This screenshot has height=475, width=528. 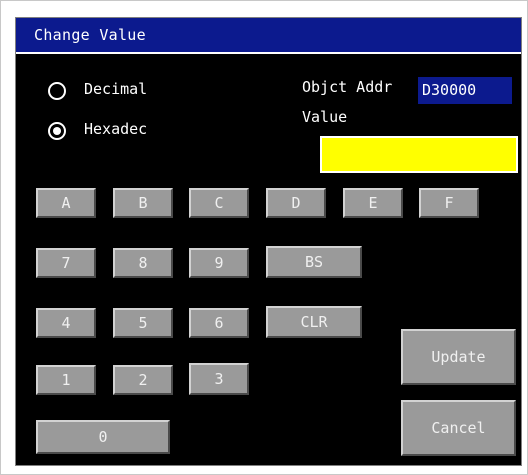 What do you see at coordinates (116, 129) in the screenshot?
I see `hexadec-label: Hexadec` at bounding box center [116, 129].